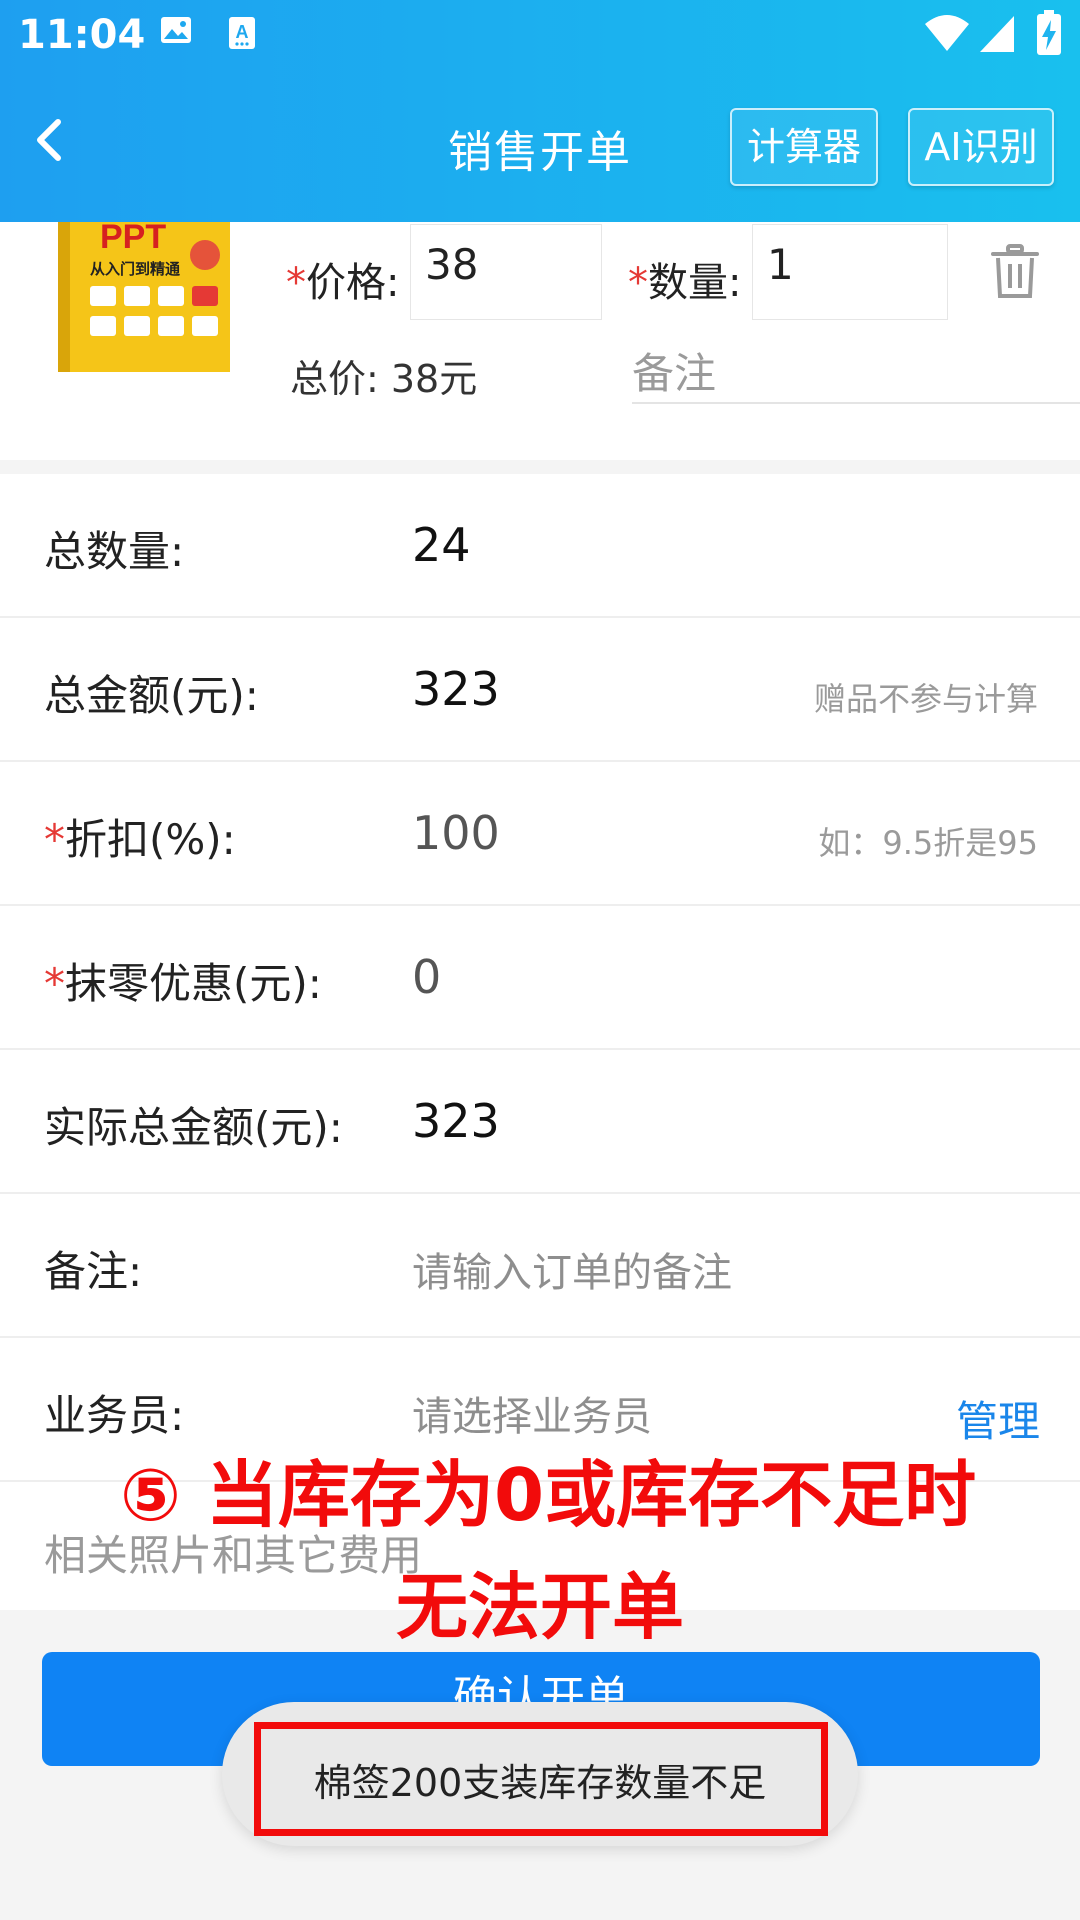  I want to click on gallery-icon, so click(176, 32).